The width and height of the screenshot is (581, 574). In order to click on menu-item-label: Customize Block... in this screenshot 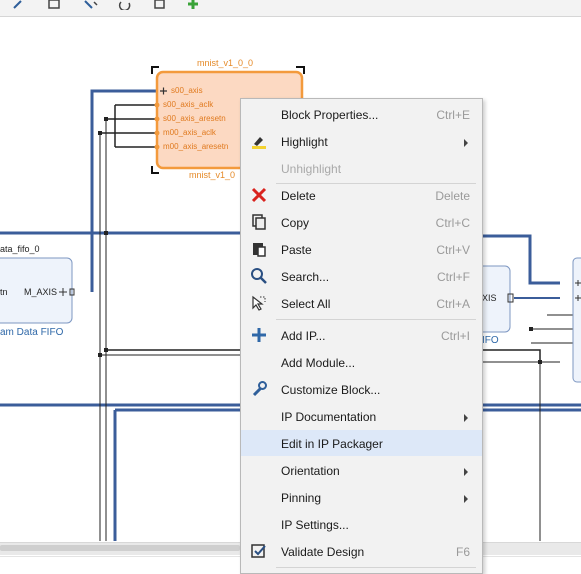, I will do `click(331, 390)`.